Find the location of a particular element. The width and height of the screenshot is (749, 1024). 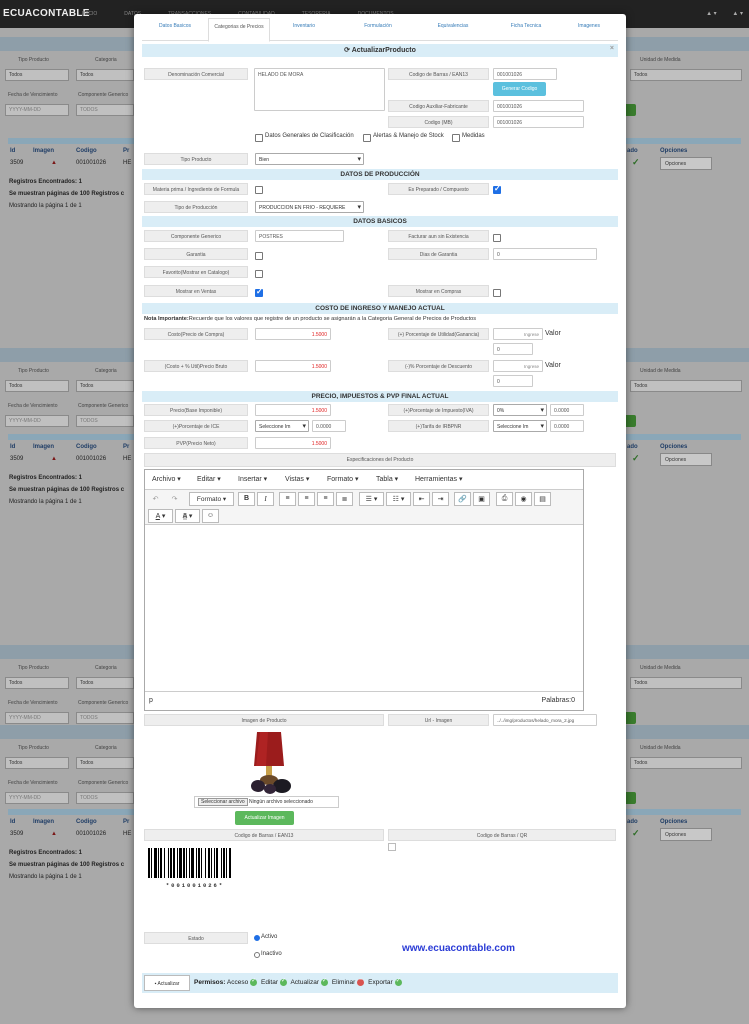

precio-field: 1.5000 is located at coordinates (293, 410).